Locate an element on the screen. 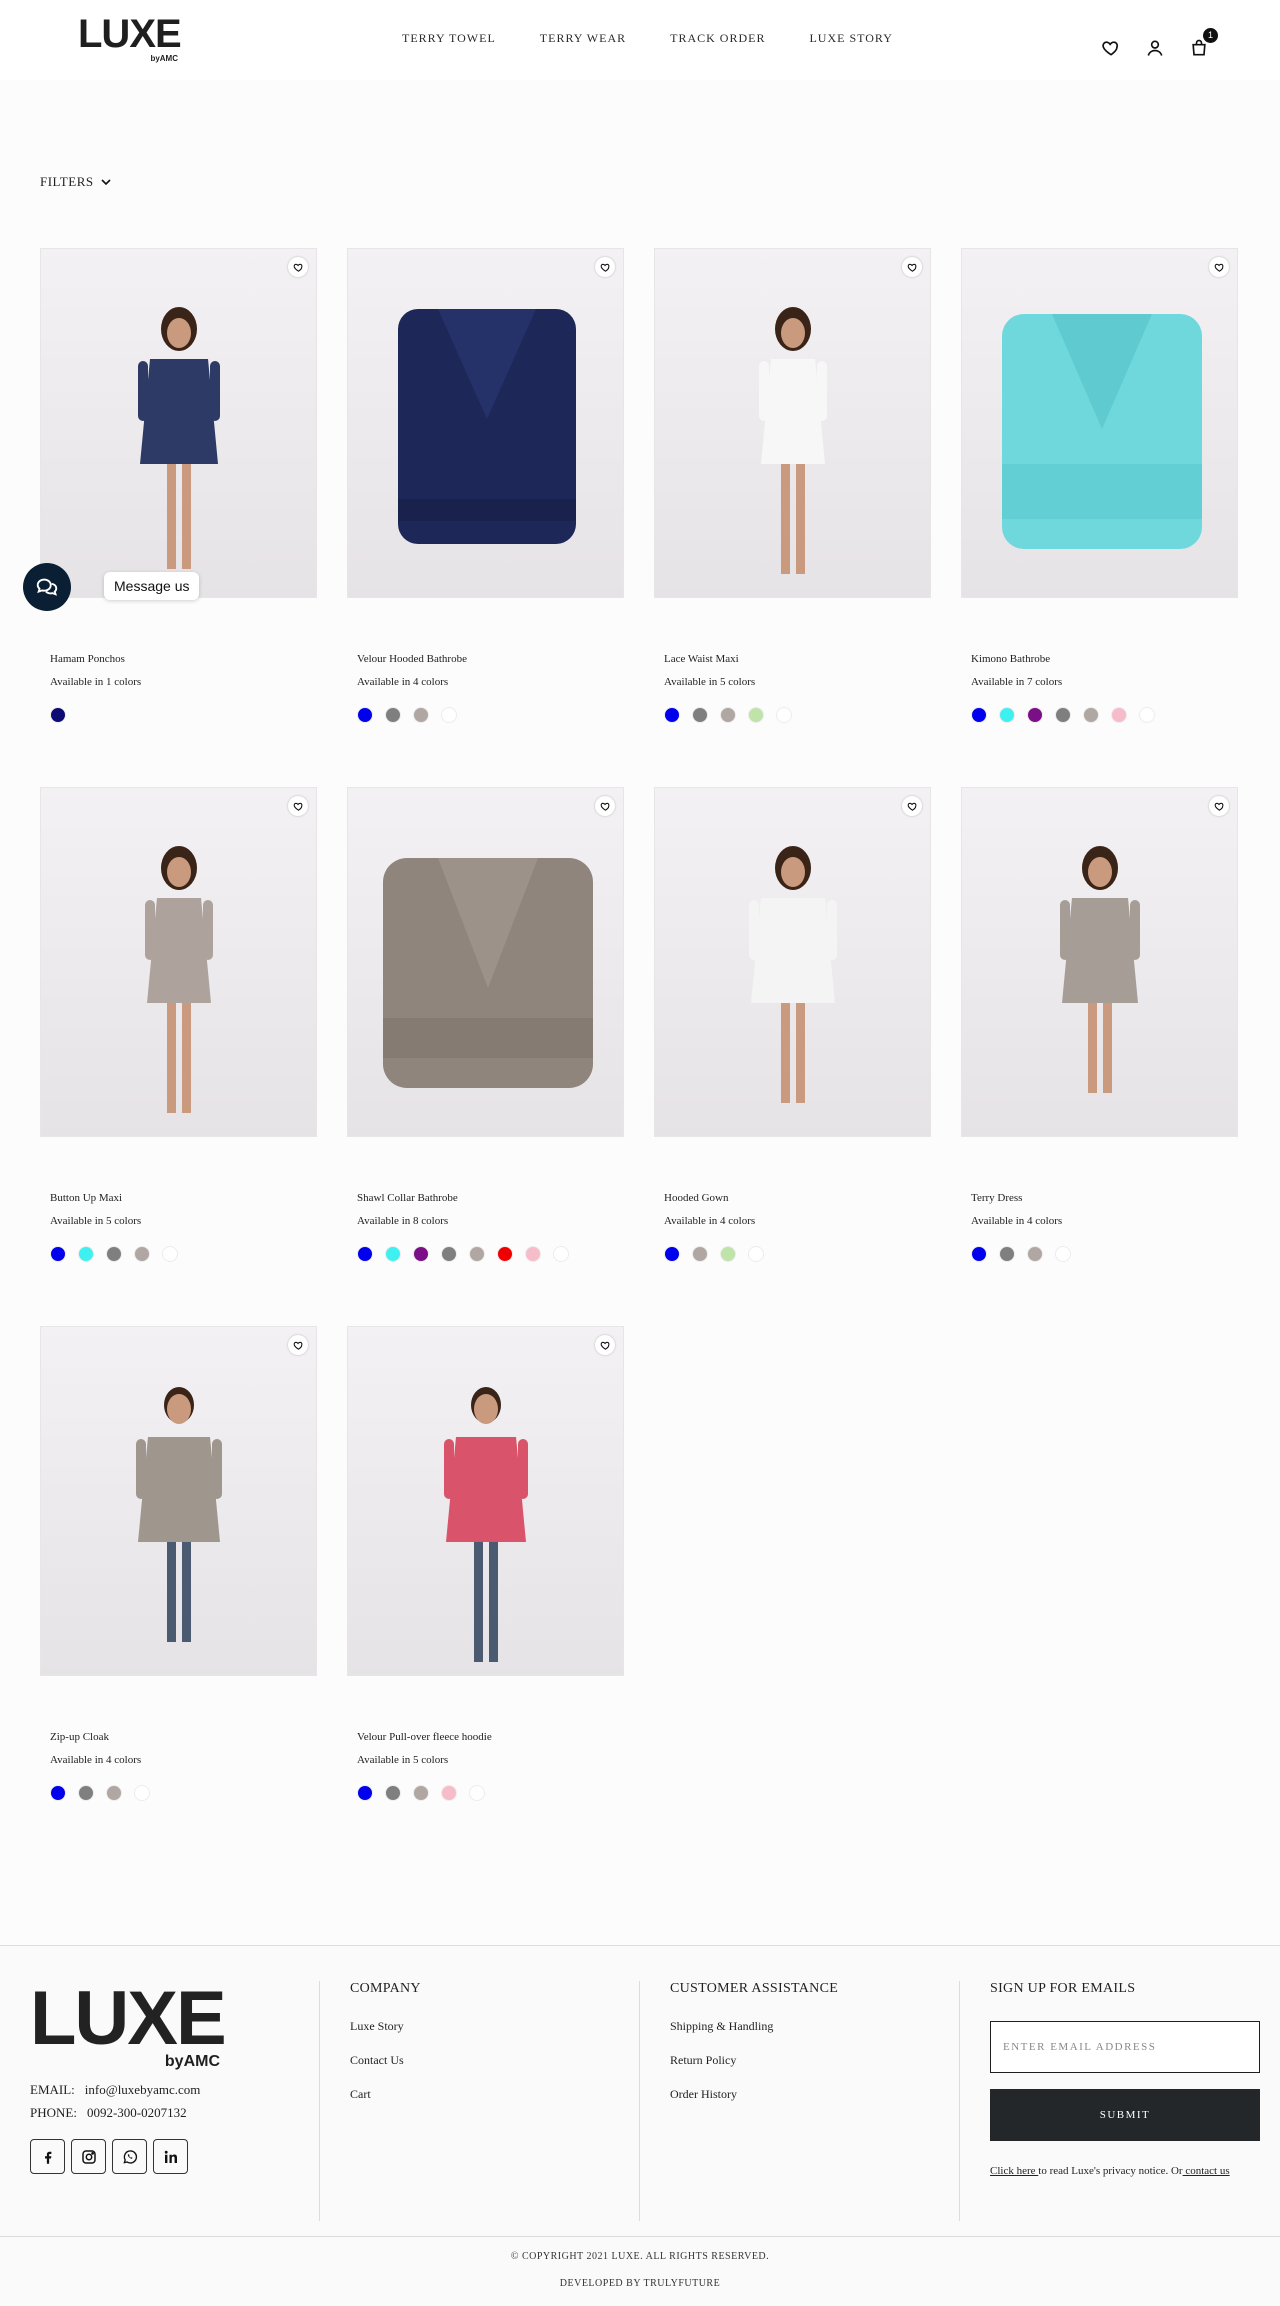 This screenshot has height=2306, width=1280. nav-terry-towel: TERRY TOWEL is located at coordinates (449, 38).